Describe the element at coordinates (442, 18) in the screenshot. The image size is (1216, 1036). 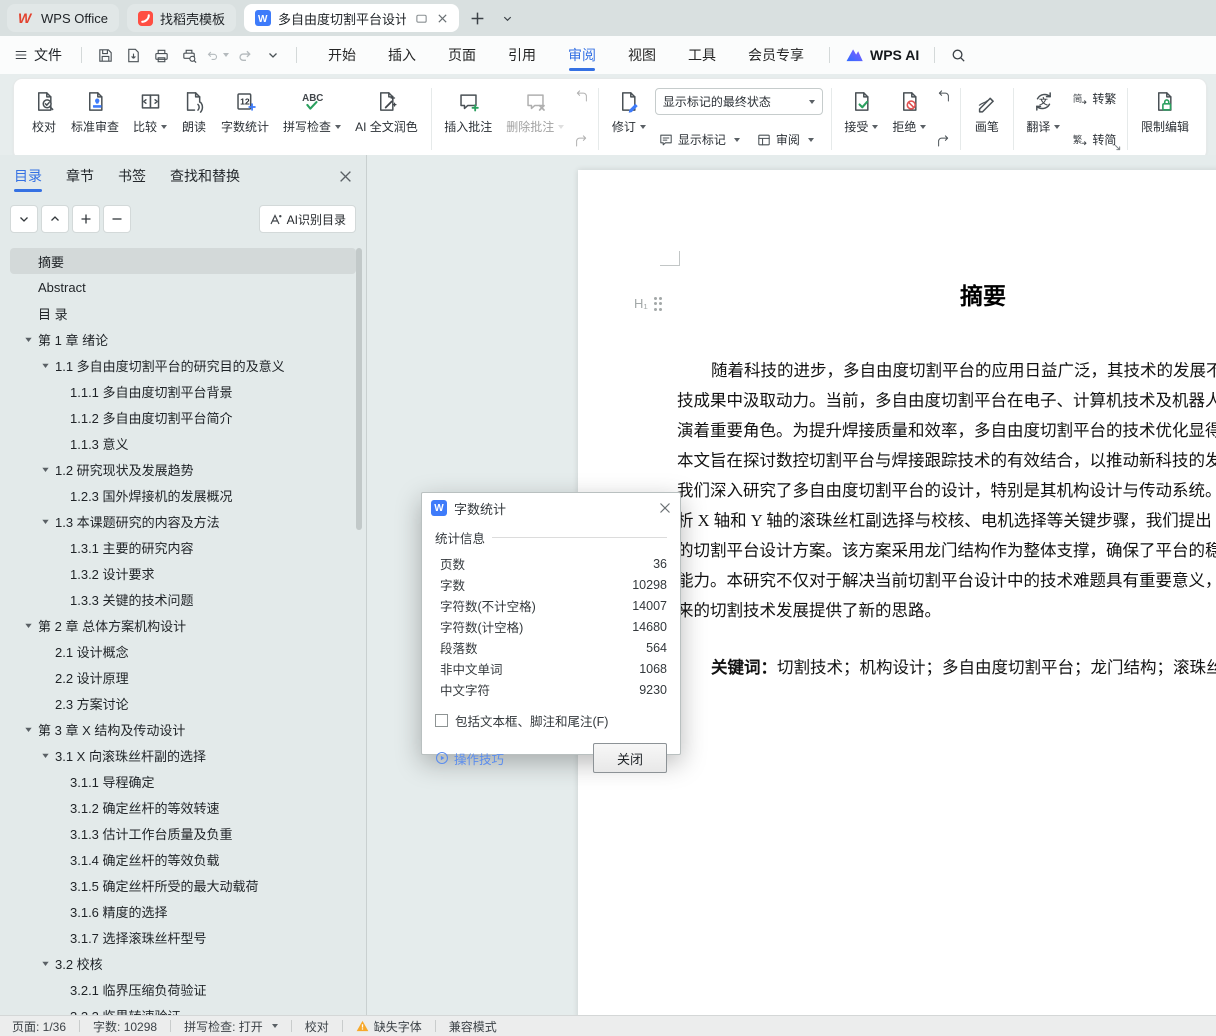
I see `close-tab-icon` at that location.